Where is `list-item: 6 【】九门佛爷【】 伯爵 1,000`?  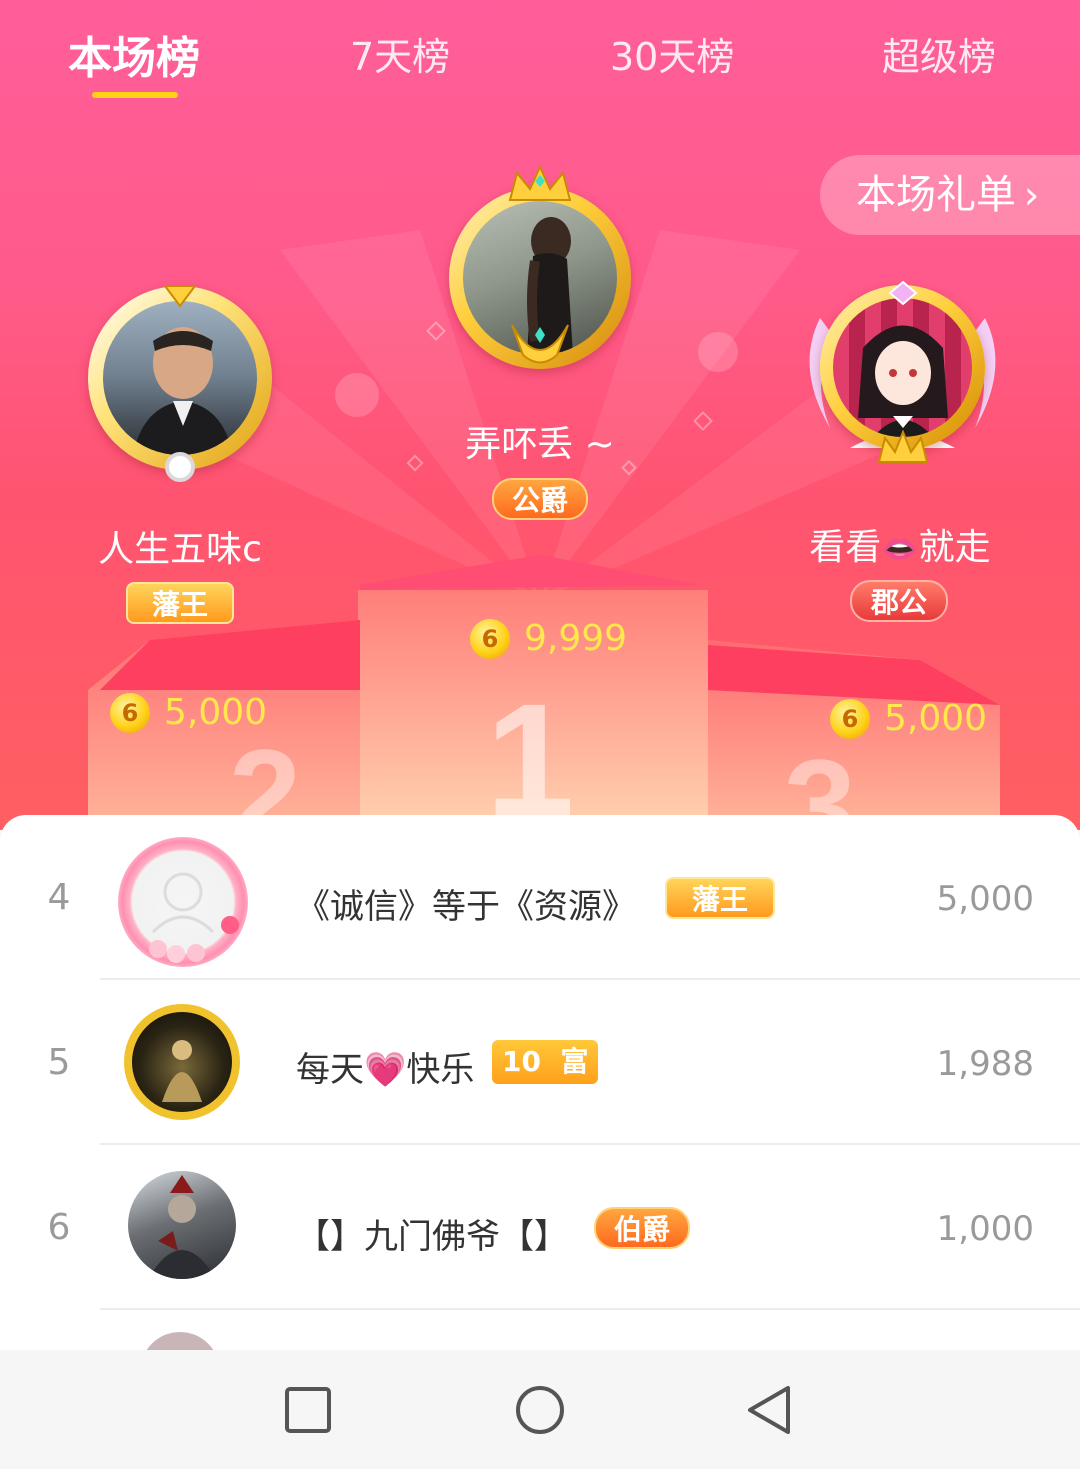 list-item: 6 【】九门佛爷【】 伯爵 1,000 is located at coordinates (540, 1227).